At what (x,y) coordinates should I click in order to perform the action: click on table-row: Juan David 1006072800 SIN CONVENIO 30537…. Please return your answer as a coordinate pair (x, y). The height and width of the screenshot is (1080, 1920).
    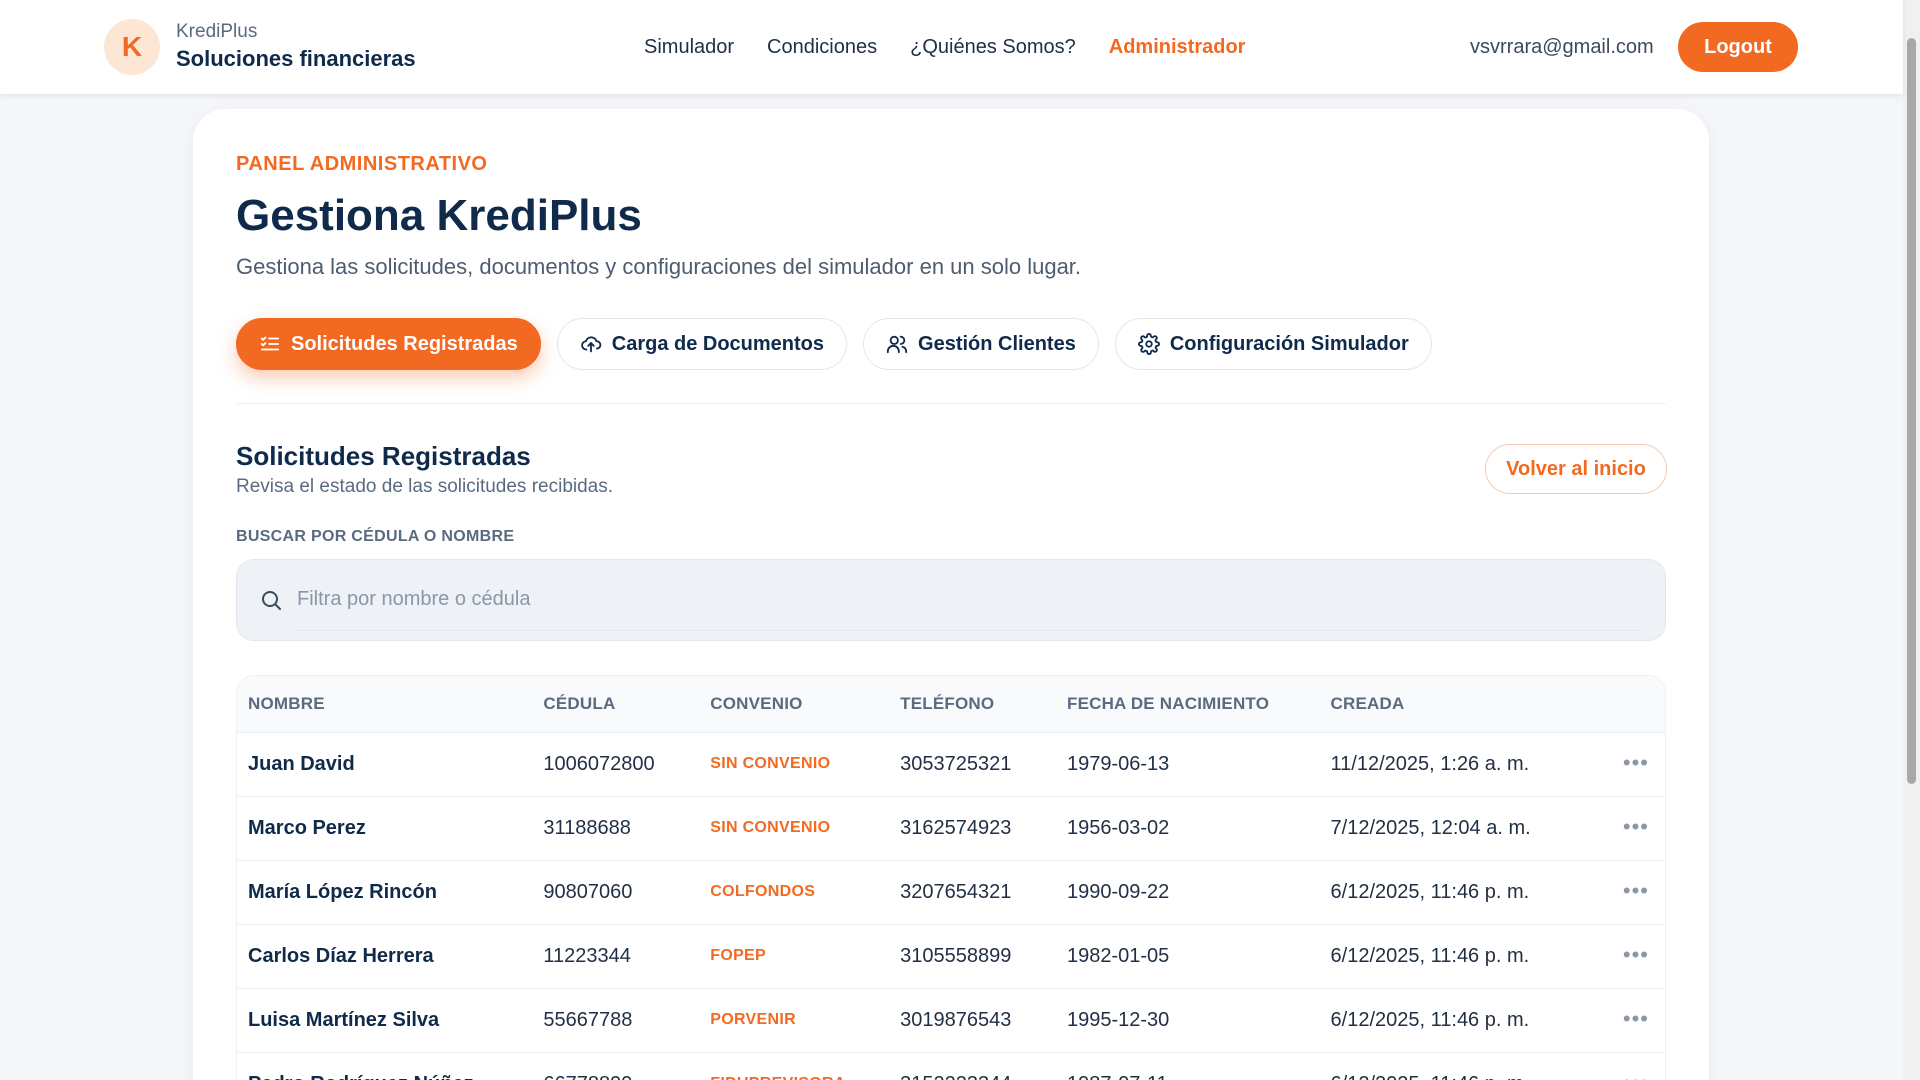
    Looking at the image, I should click on (951, 764).